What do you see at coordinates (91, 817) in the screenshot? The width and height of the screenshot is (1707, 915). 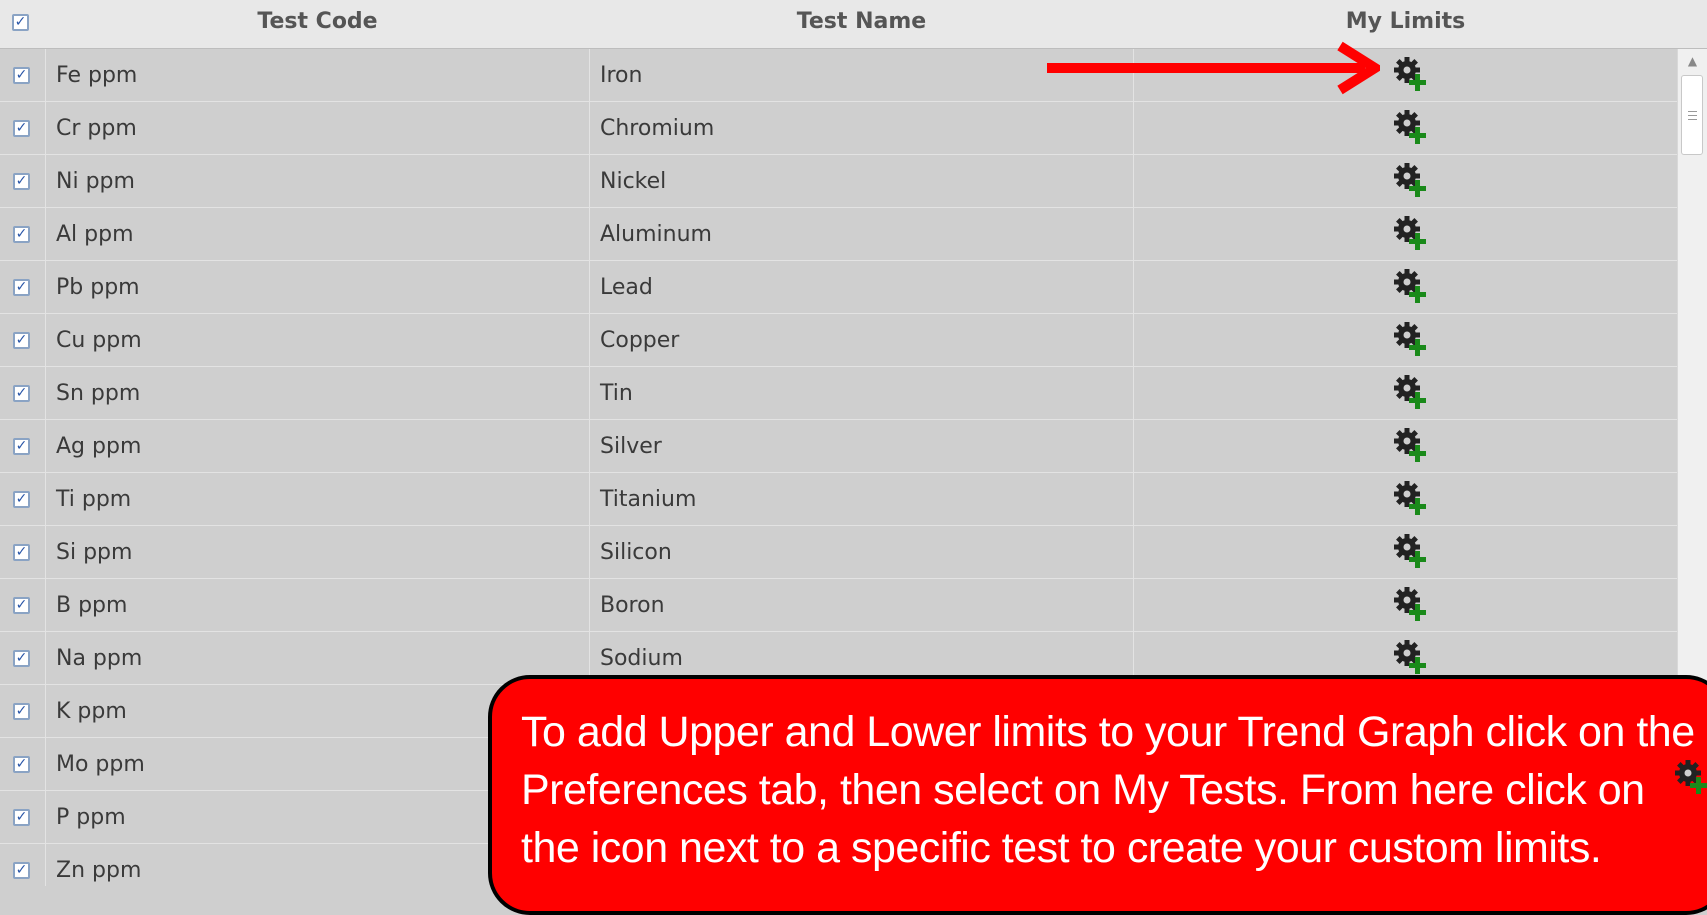 I see `test-code-cell: P ppm` at bounding box center [91, 817].